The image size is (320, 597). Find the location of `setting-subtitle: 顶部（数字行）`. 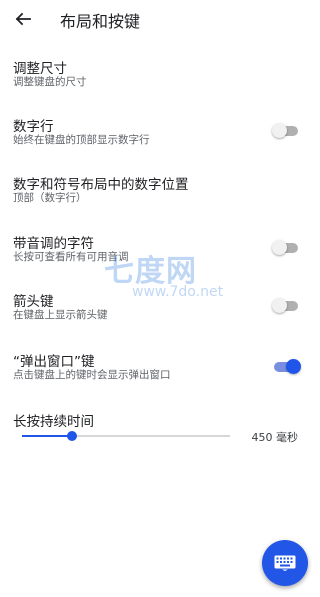

setting-subtitle: 顶部（数字行） is located at coordinates (50, 198).